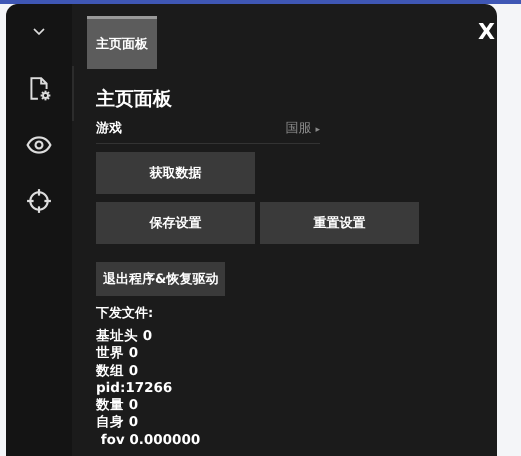 This screenshot has width=521, height=456. What do you see at coordinates (39, 201) in the screenshot?
I see `crosshair-icon` at bounding box center [39, 201].